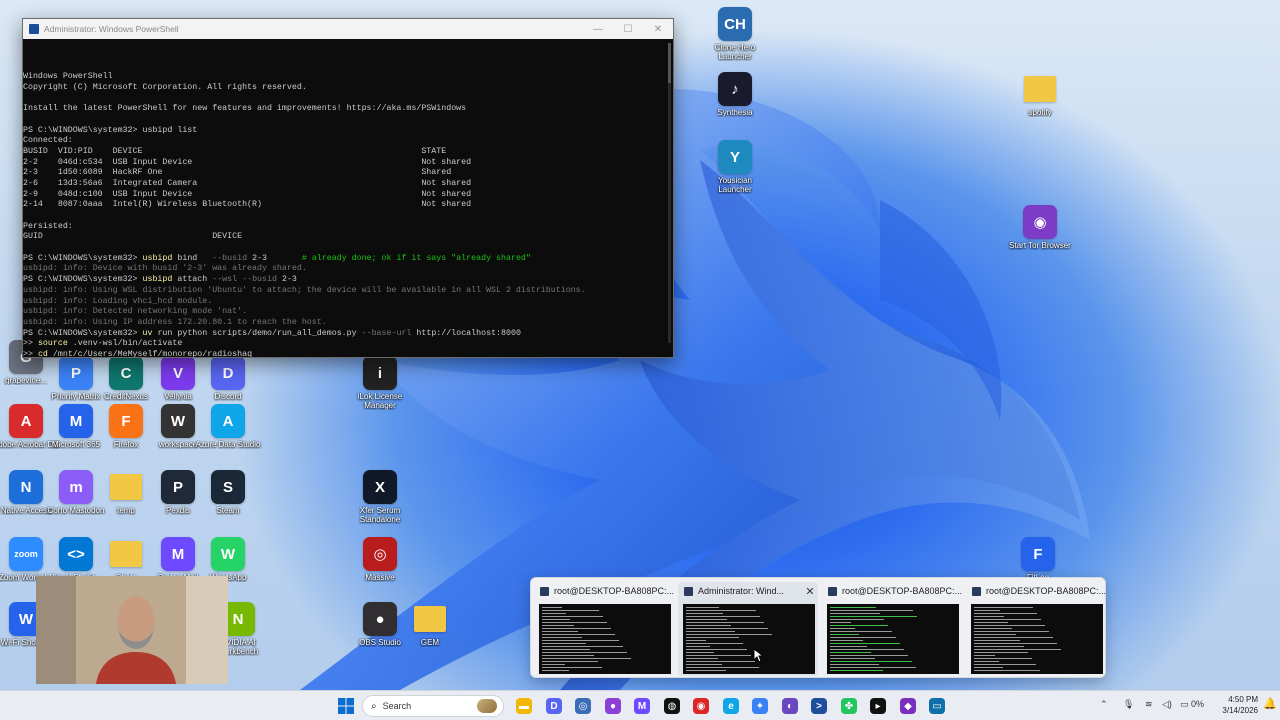 The width and height of the screenshot is (1280, 720). What do you see at coordinates (735, 89) in the screenshot?
I see `synthesia-icon: ♪` at bounding box center [735, 89].